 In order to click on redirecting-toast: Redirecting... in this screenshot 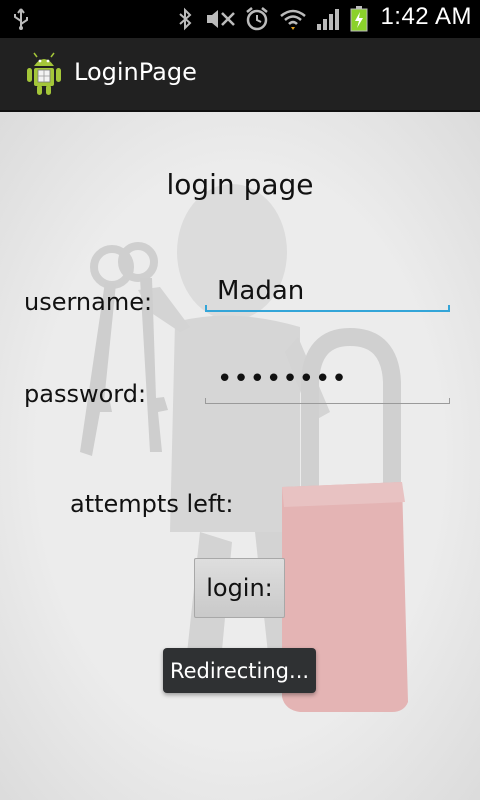, I will do `click(239, 670)`.